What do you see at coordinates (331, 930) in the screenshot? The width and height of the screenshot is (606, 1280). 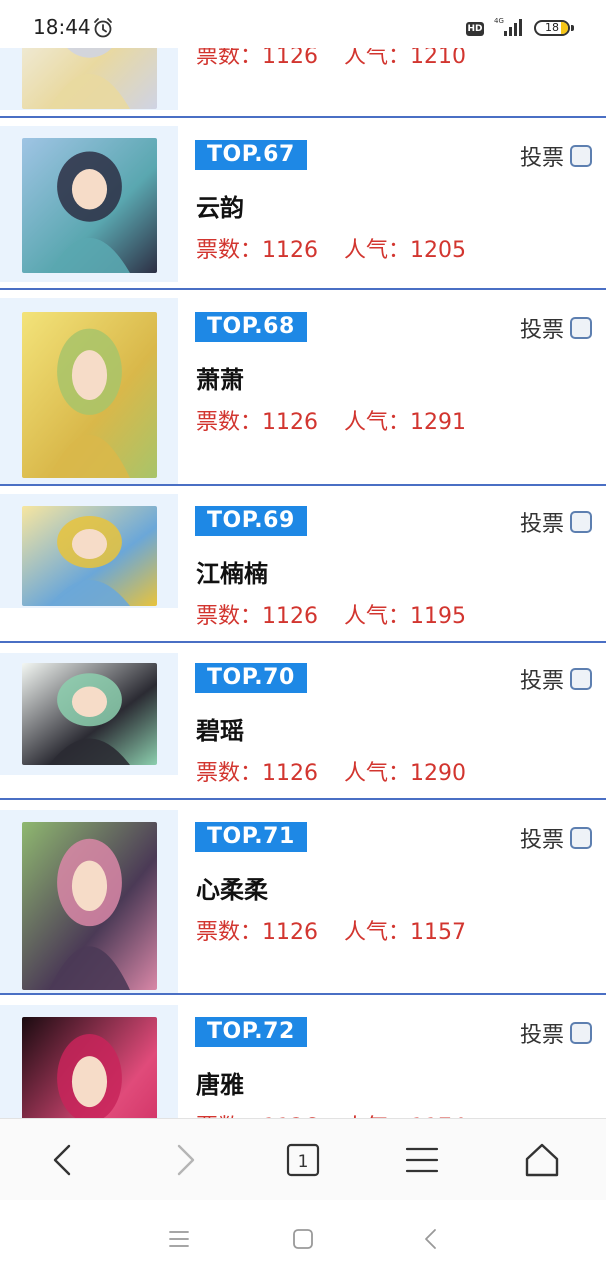 I see `item-stats: 票数：1126 人气：1157` at bounding box center [331, 930].